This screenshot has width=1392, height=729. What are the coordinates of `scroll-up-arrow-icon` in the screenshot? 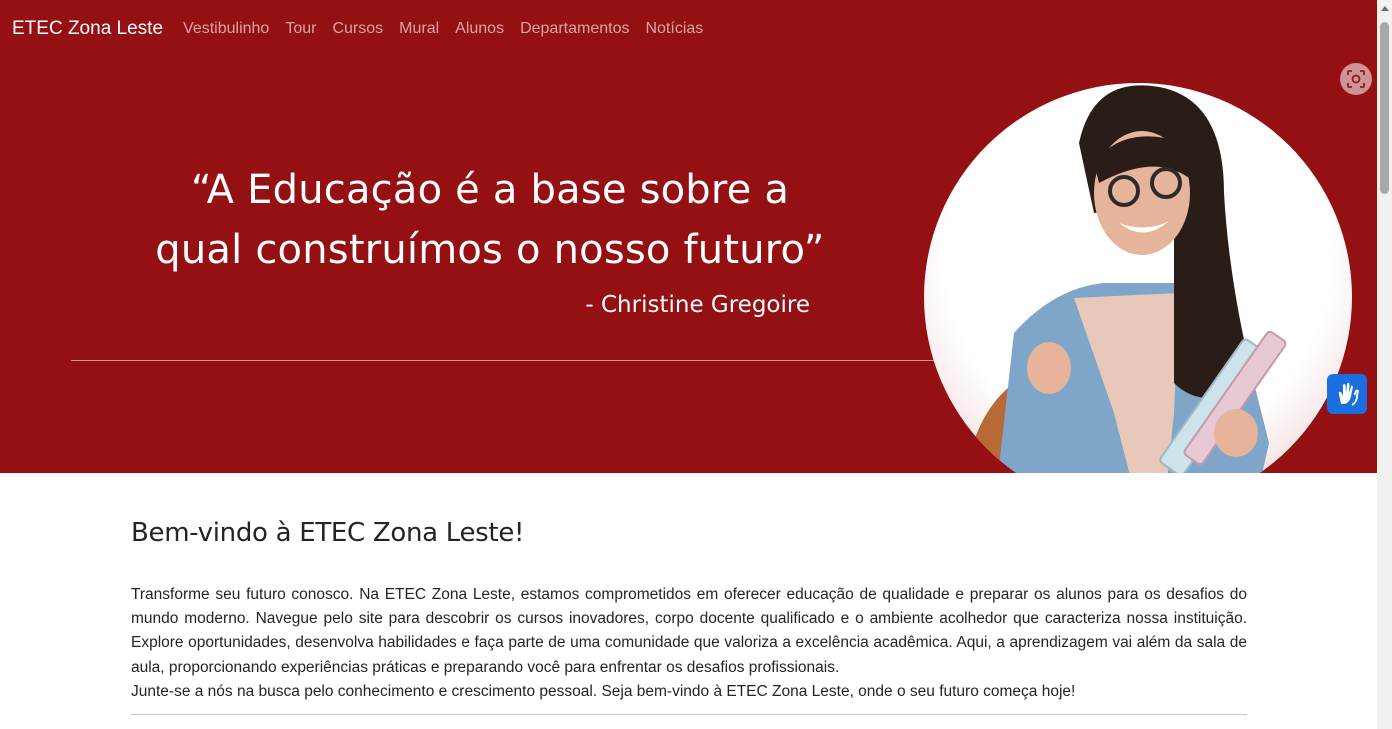 It's located at (1385, 8).